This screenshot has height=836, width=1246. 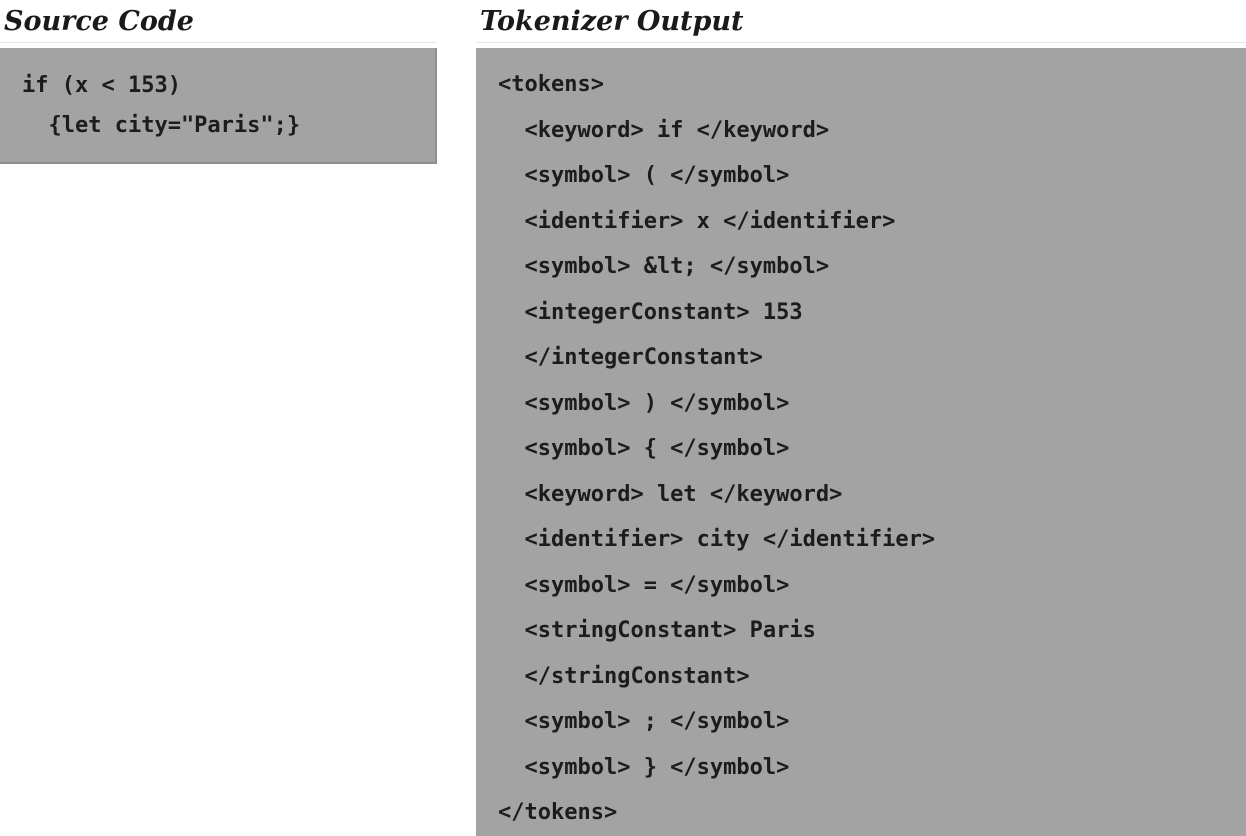 I want to click on token-line: <identifier> x </identifier>, so click(x=697, y=221).